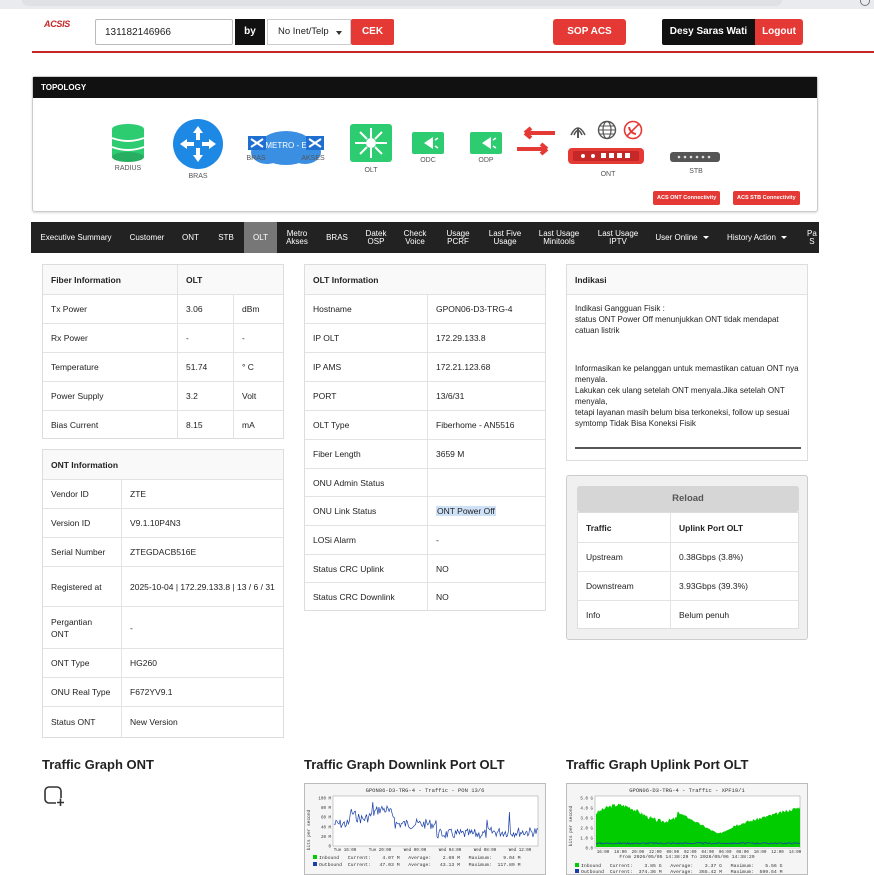 The width and height of the screenshot is (874, 875). Describe the element at coordinates (696, 171) in the screenshot. I see `stb-label: STB` at that location.